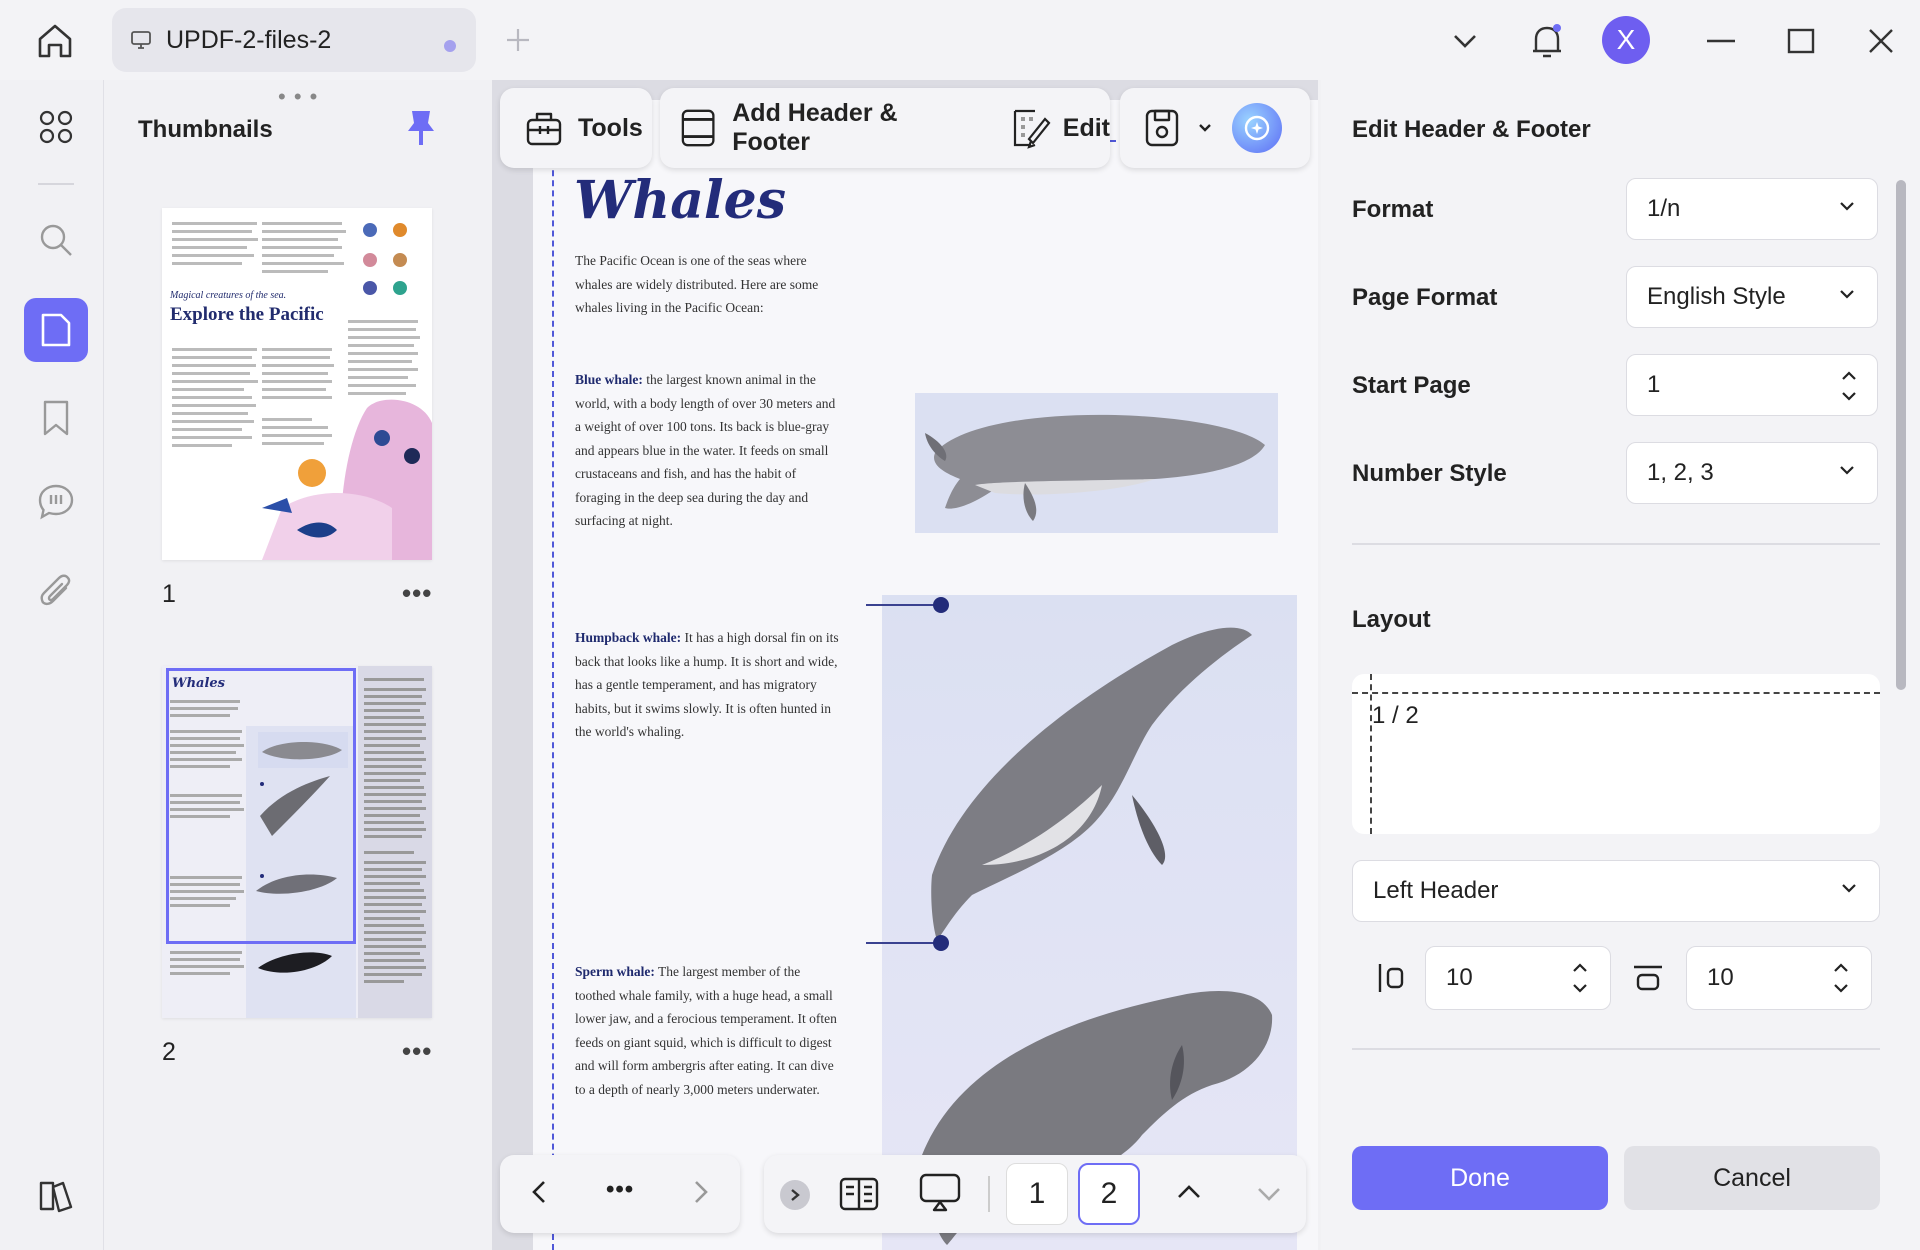 This screenshot has height=1250, width=1920. I want to click on page-button-2: 2, so click(1109, 1194).